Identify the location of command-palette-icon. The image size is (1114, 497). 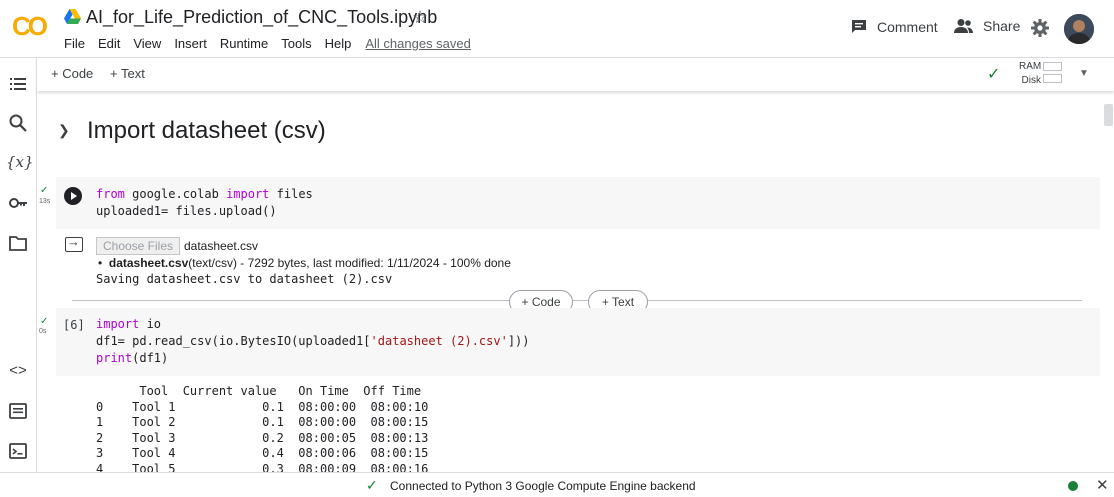
(18, 411).